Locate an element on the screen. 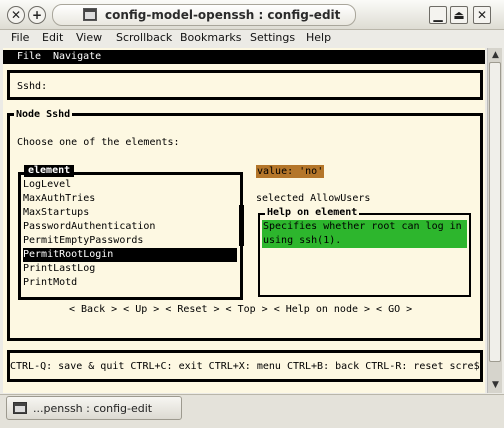 Image resolution: width=504 pixels, height=428 pixels. list-item-selected: PermitRootLogin is located at coordinates (130, 255).